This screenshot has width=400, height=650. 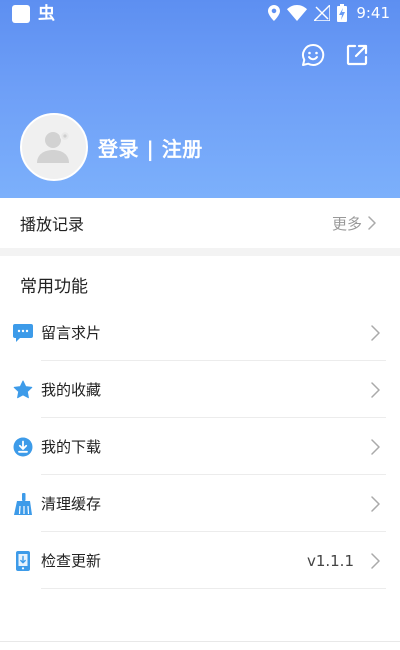 What do you see at coordinates (71, 504) in the screenshot?
I see `list-item-label: 清理缓存` at bounding box center [71, 504].